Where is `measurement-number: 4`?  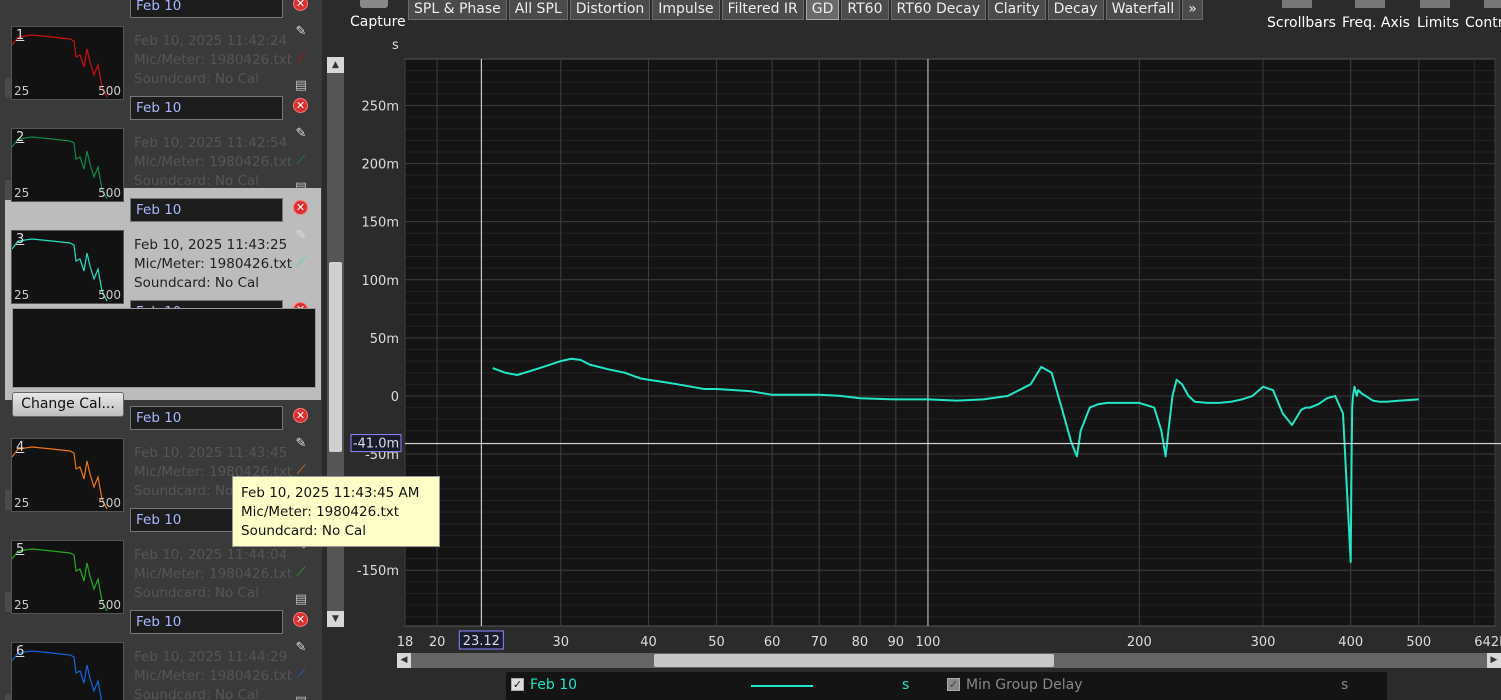
measurement-number: 4 is located at coordinates (20, 447).